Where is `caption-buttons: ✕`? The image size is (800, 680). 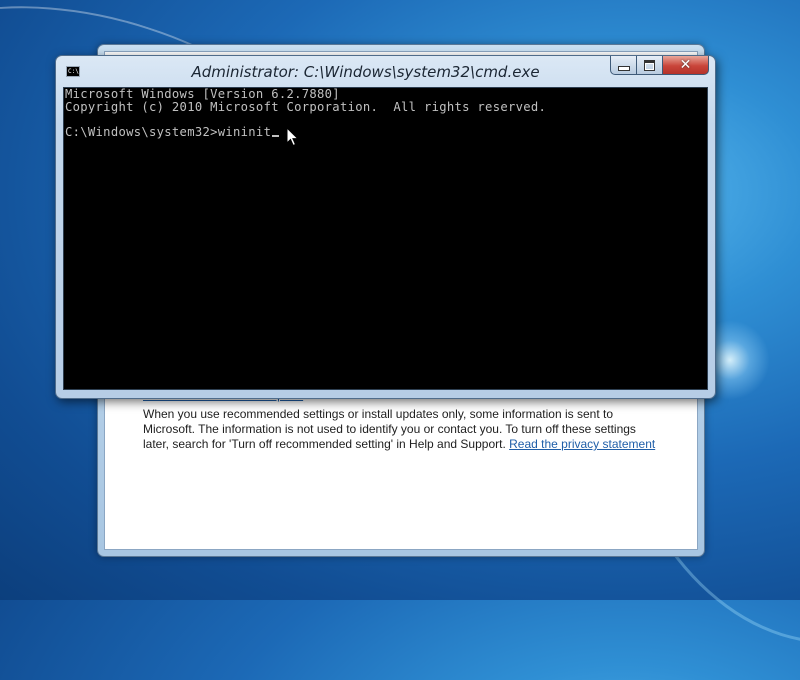 caption-buttons: ✕ is located at coordinates (659, 66).